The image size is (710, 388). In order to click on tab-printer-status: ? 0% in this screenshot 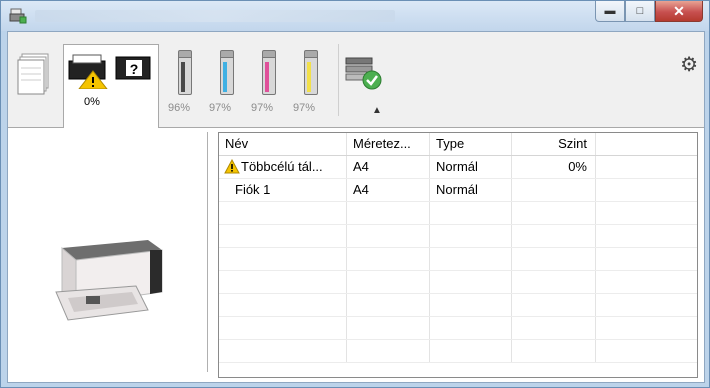, I will do `click(111, 86)`.